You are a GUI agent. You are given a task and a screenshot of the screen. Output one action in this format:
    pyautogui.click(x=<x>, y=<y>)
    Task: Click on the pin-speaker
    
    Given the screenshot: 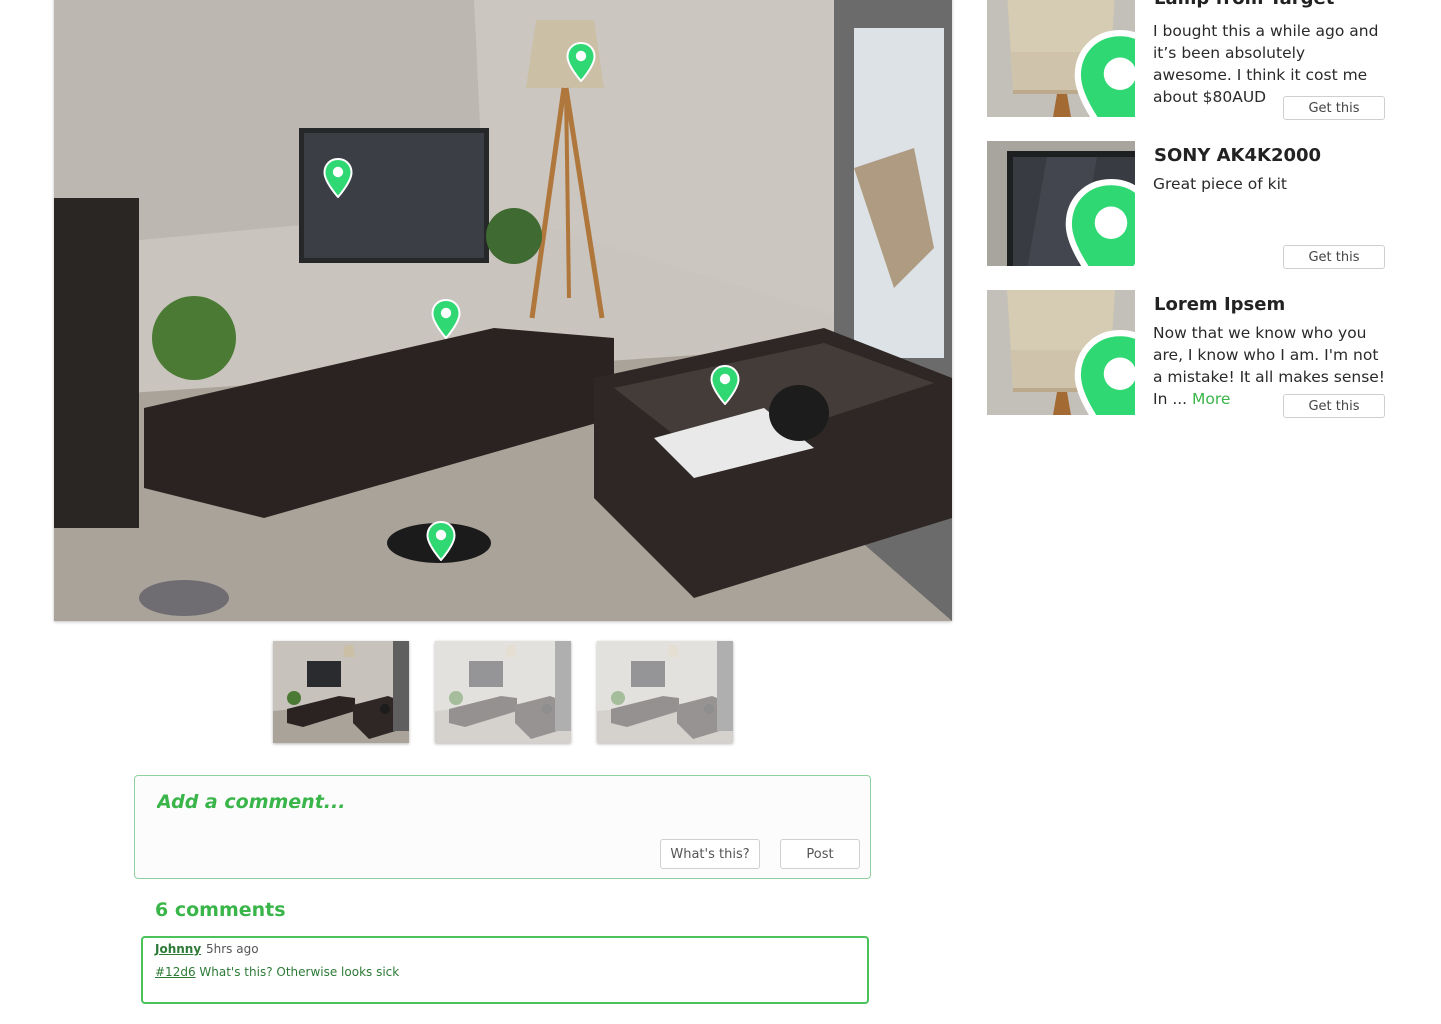 What is the action you would take?
    pyautogui.click(x=446, y=319)
    